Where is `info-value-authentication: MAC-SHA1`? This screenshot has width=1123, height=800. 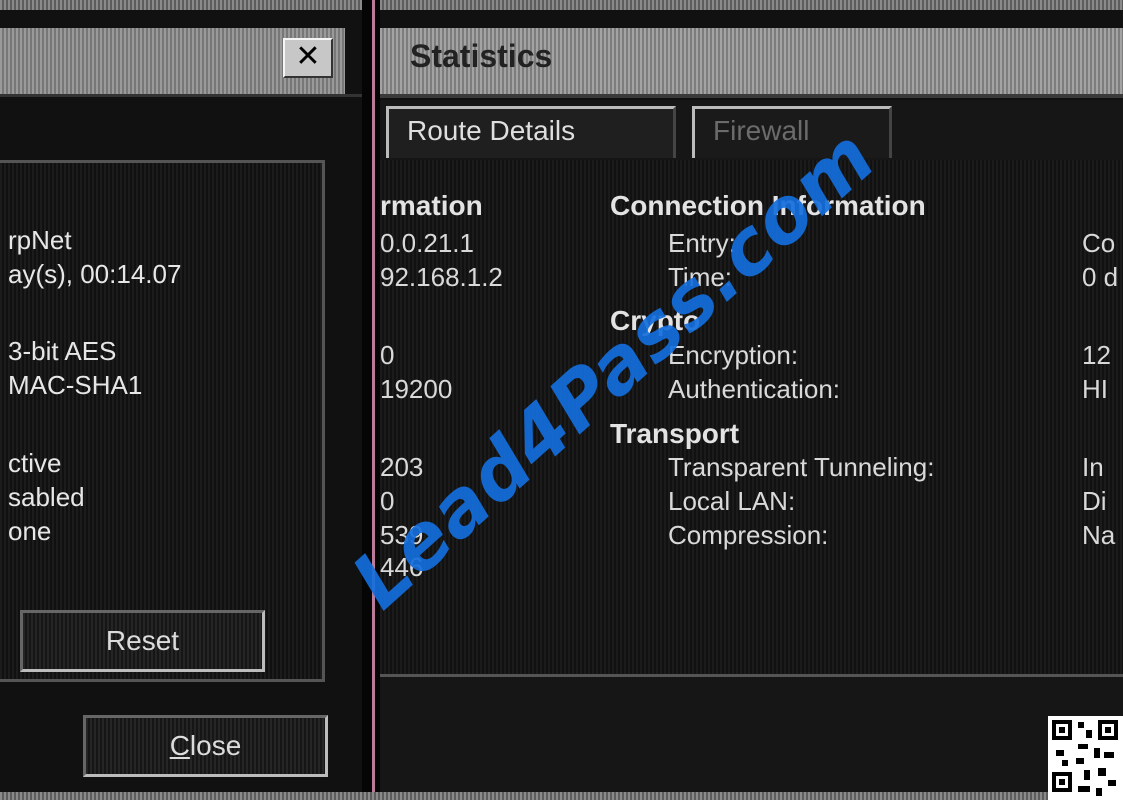 info-value-authentication: MAC-SHA1 is located at coordinates (75, 385).